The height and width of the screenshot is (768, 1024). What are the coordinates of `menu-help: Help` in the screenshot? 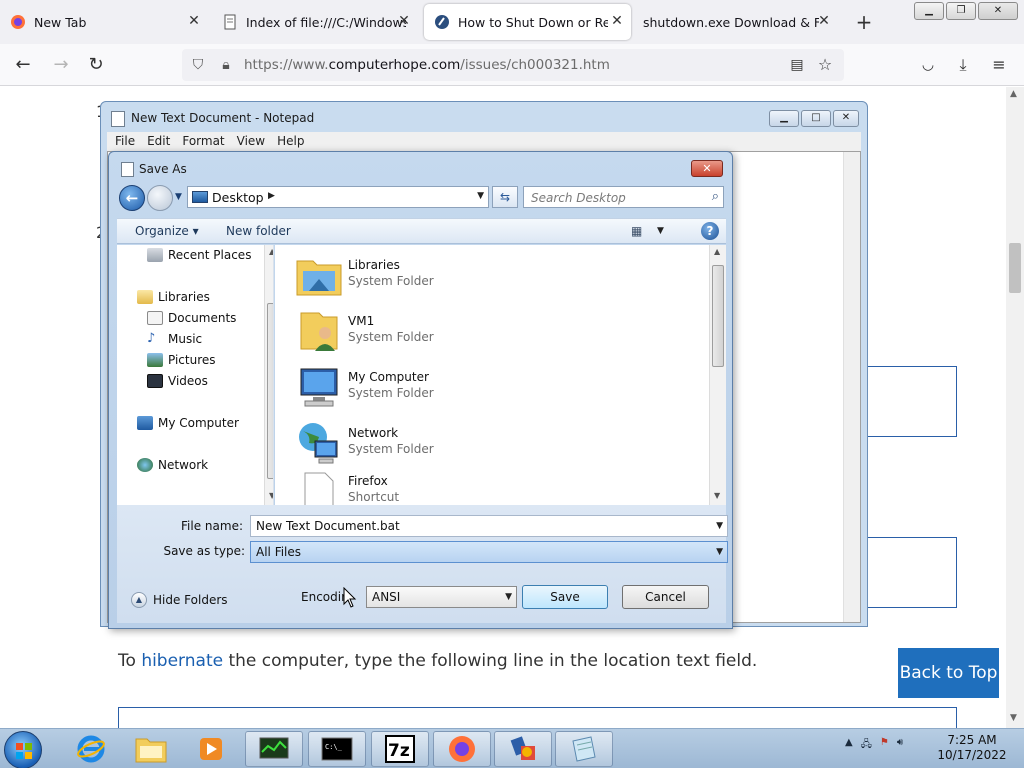 It's located at (290, 141).